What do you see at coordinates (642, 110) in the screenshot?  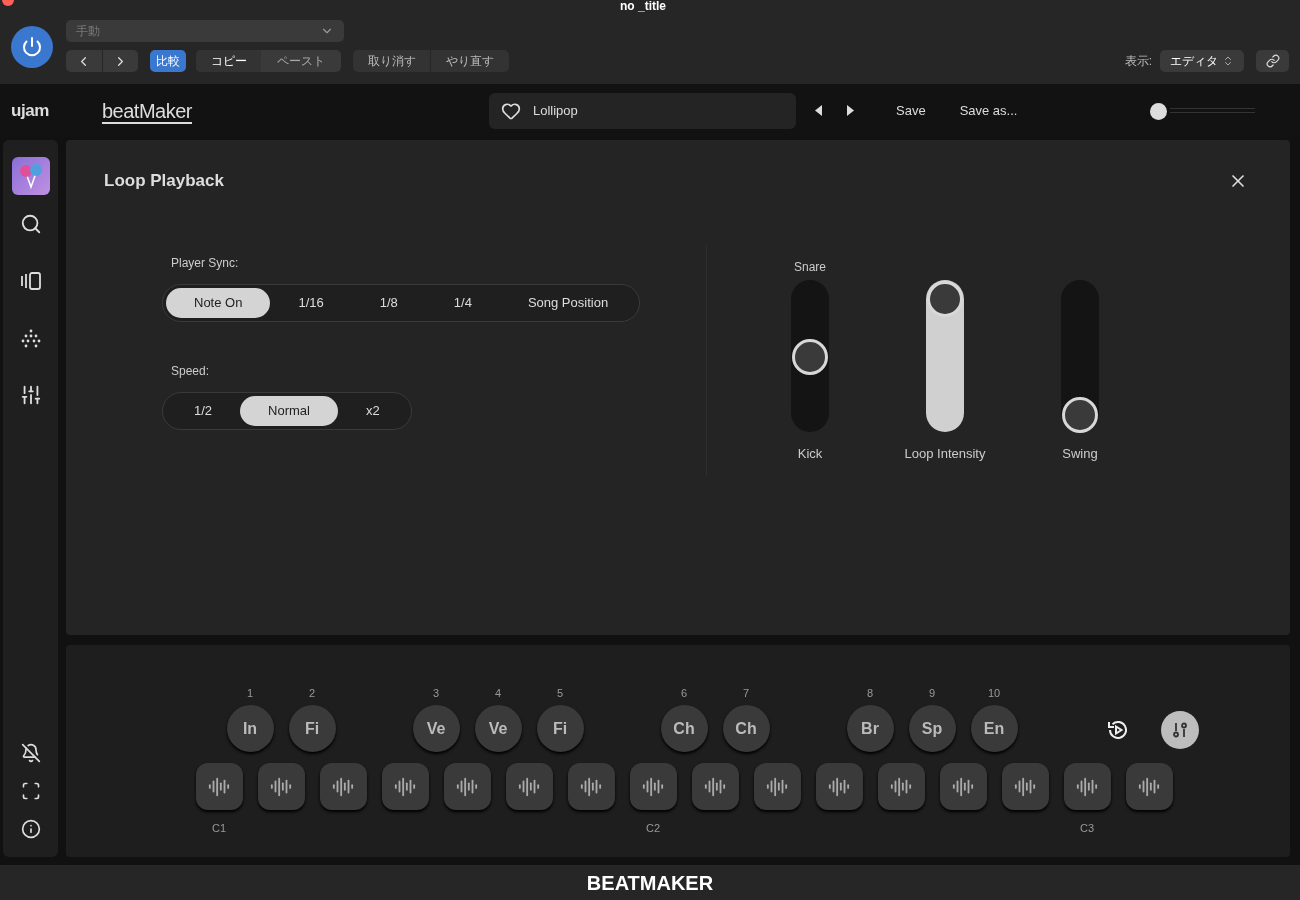 I see `preset-field: Lollipop` at bounding box center [642, 110].